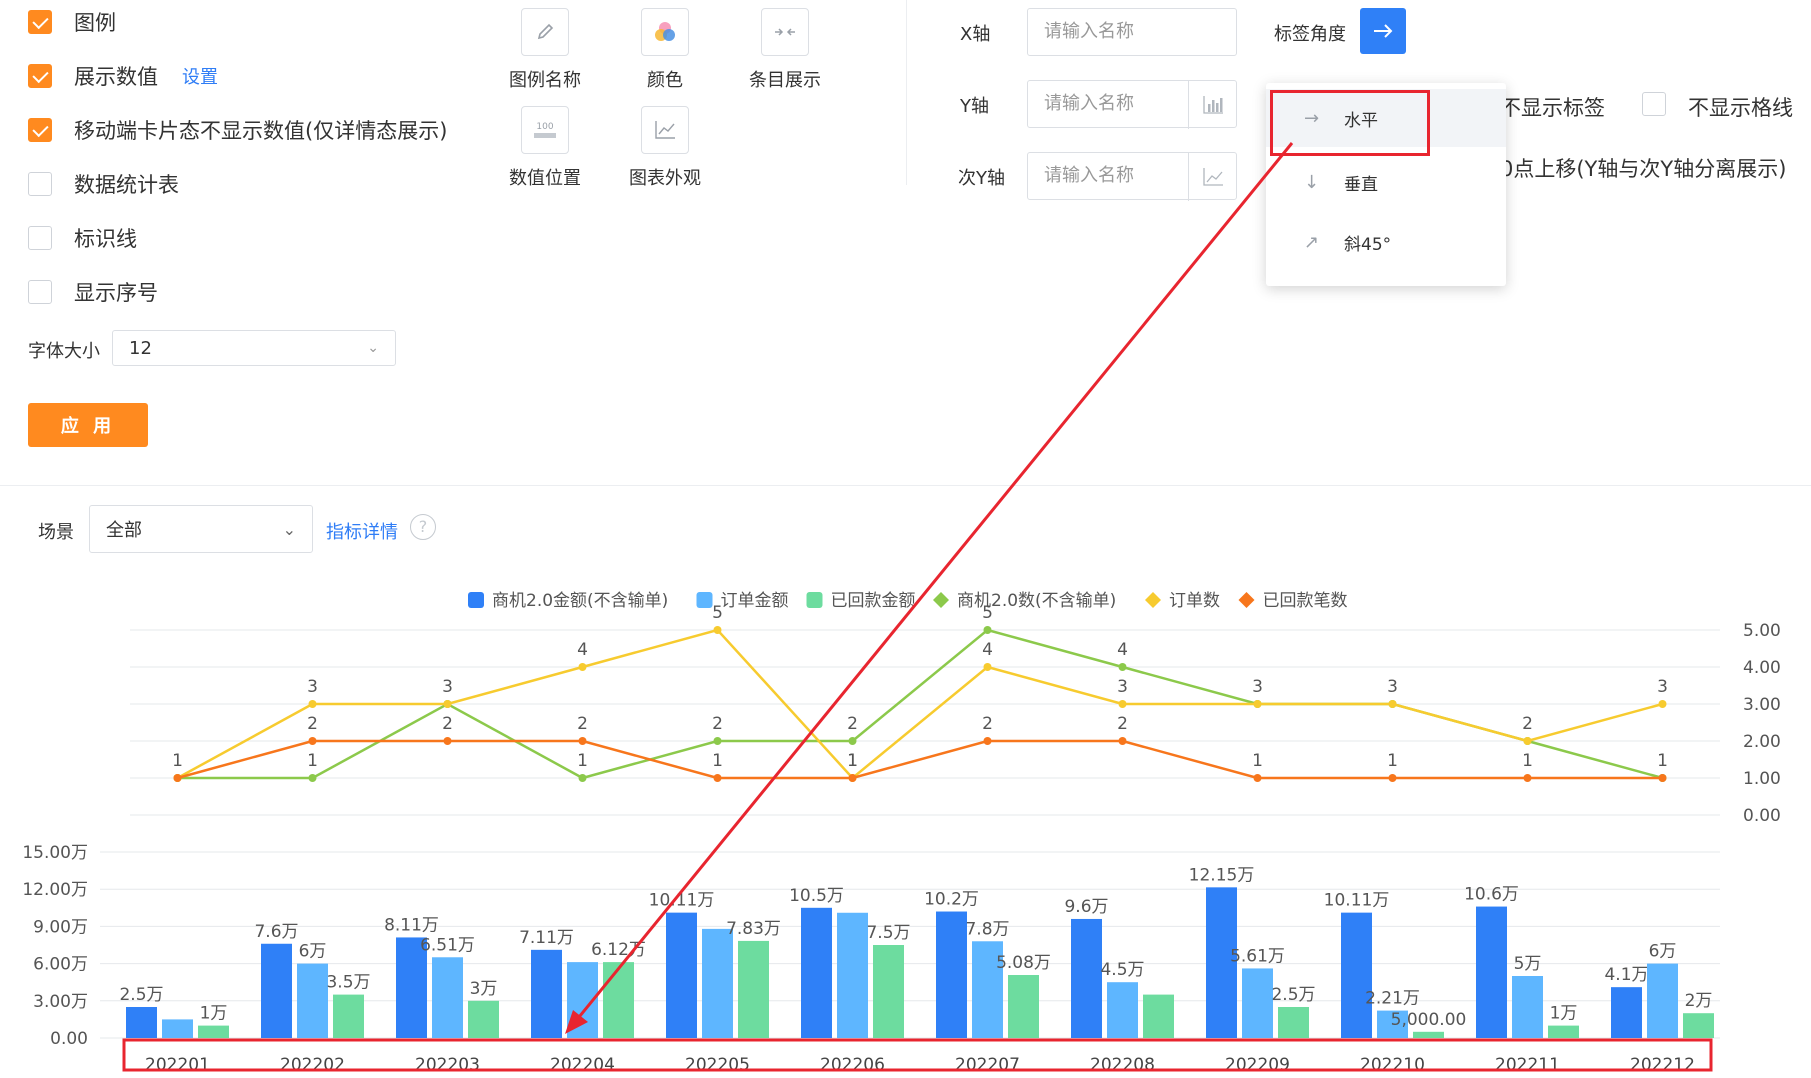 The width and height of the screenshot is (1811, 1078). I want to click on x-axis-name-input: 请输入名称, so click(1132, 32).